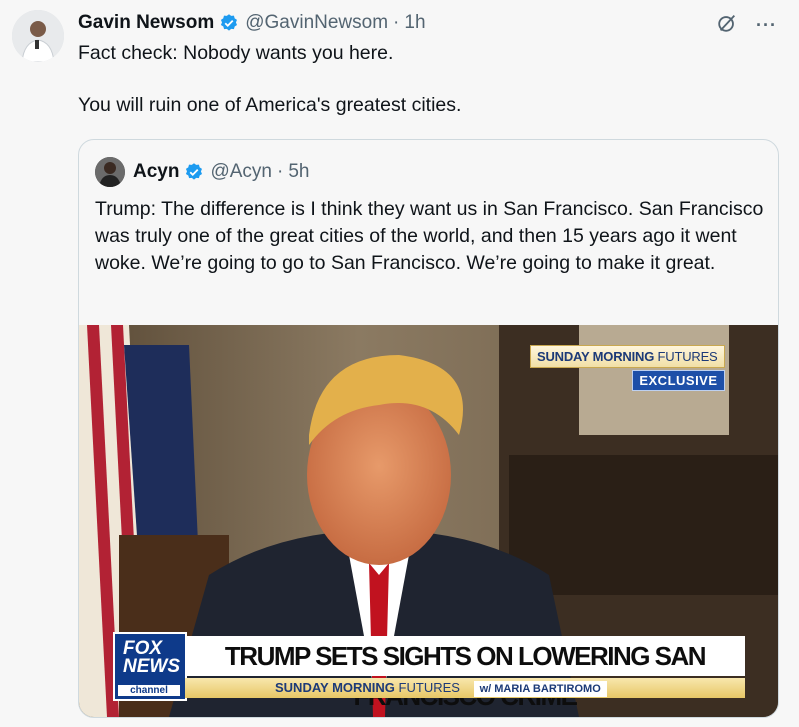 The image size is (799, 727). What do you see at coordinates (146, 23) in the screenshot?
I see `author-name: Gavin Newsom` at bounding box center [146, 23].